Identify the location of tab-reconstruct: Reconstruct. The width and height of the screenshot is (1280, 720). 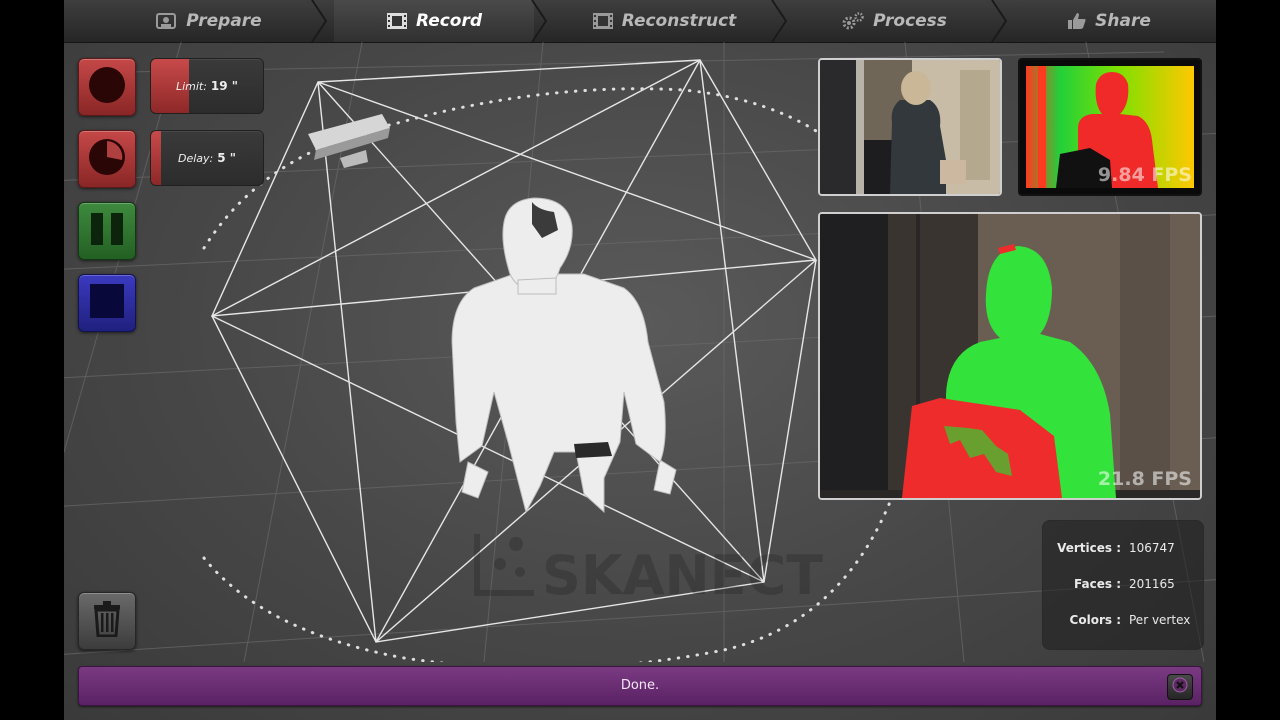
(664, 21).